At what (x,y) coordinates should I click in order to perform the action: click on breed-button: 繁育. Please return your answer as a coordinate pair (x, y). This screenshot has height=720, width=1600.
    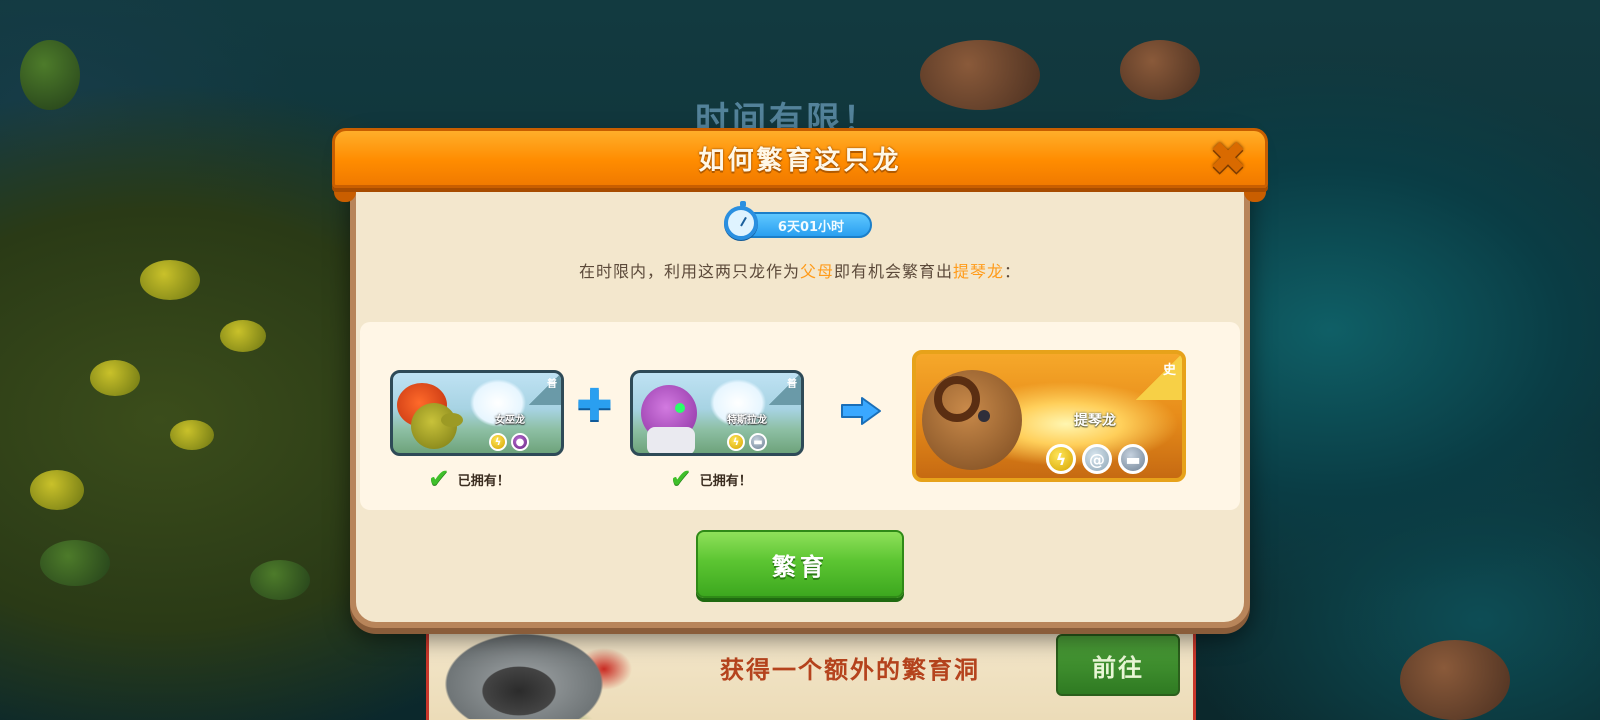
    Looking at the image, I should click on (800, 564).